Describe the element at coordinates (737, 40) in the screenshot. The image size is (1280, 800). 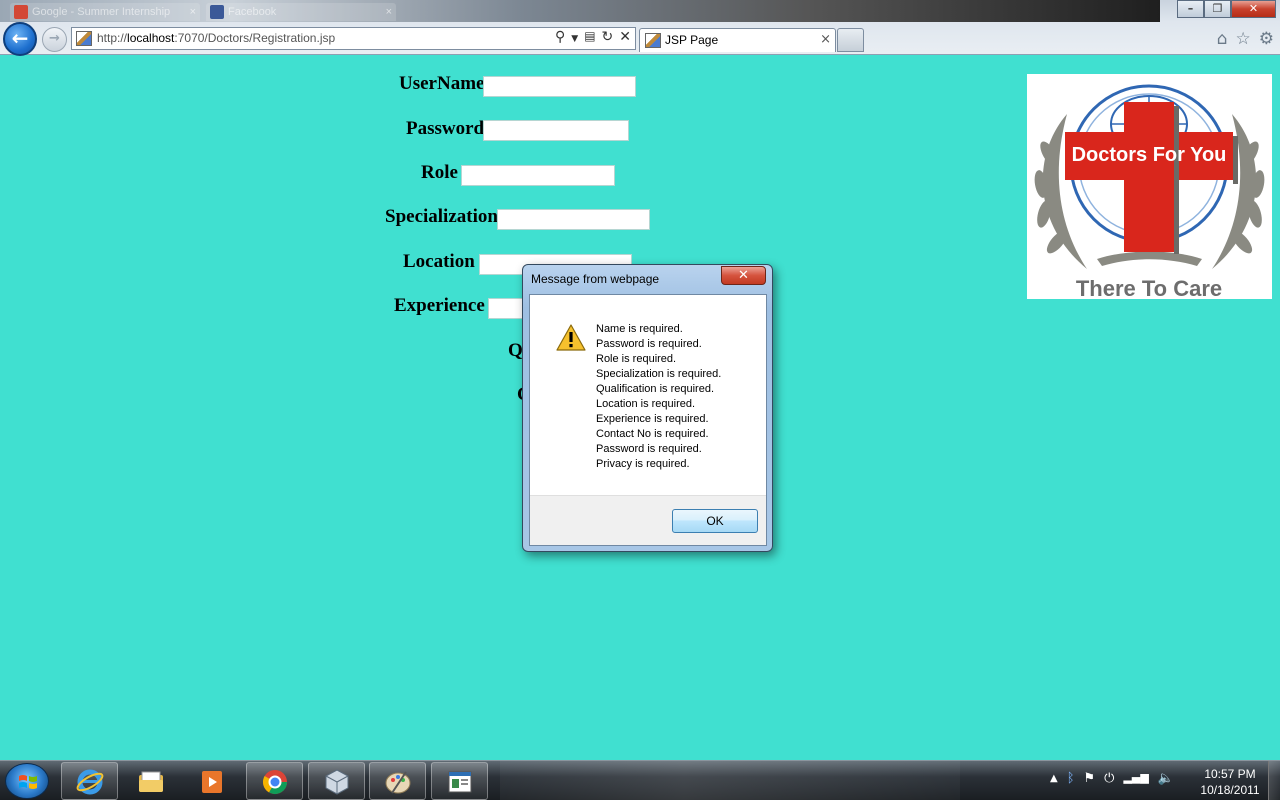
I see `tab-jsp-page: JSP Page ×` at that location.